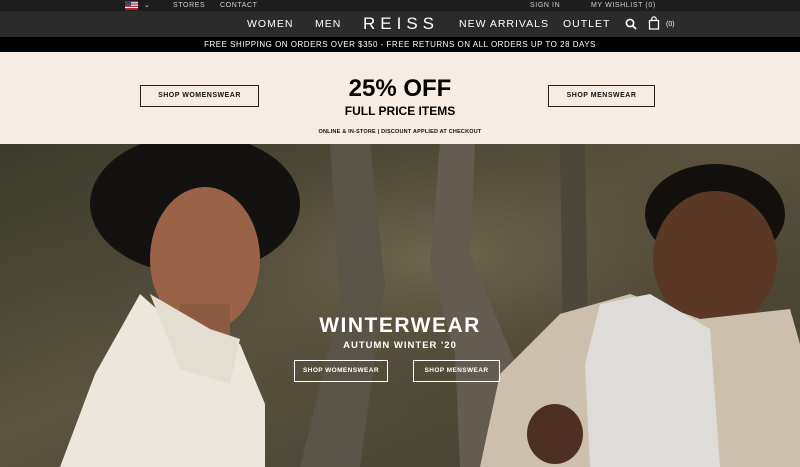  I want to click on nav-men: MEN, so click(328, 24).